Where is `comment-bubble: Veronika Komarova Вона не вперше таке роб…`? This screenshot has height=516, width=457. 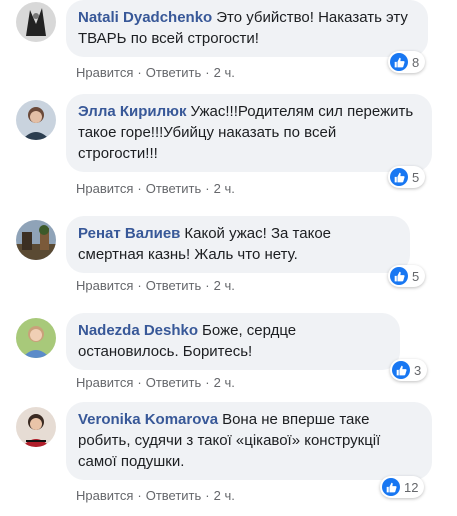 comment-bubble: Veronika Komarova Вона не вперше таке роб… is located at coordinates (249, 441).